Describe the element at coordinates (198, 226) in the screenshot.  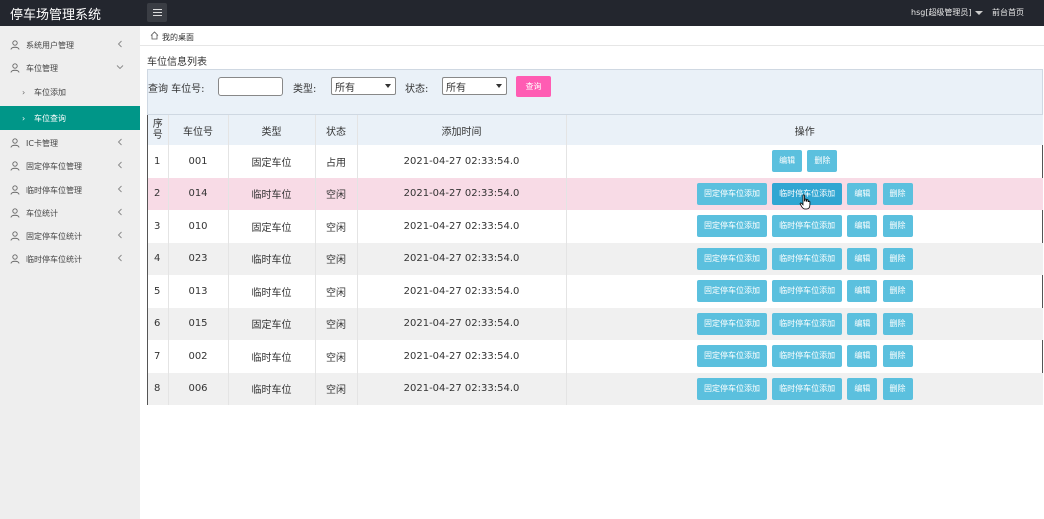
I see `row-space-number: 010` at that location.